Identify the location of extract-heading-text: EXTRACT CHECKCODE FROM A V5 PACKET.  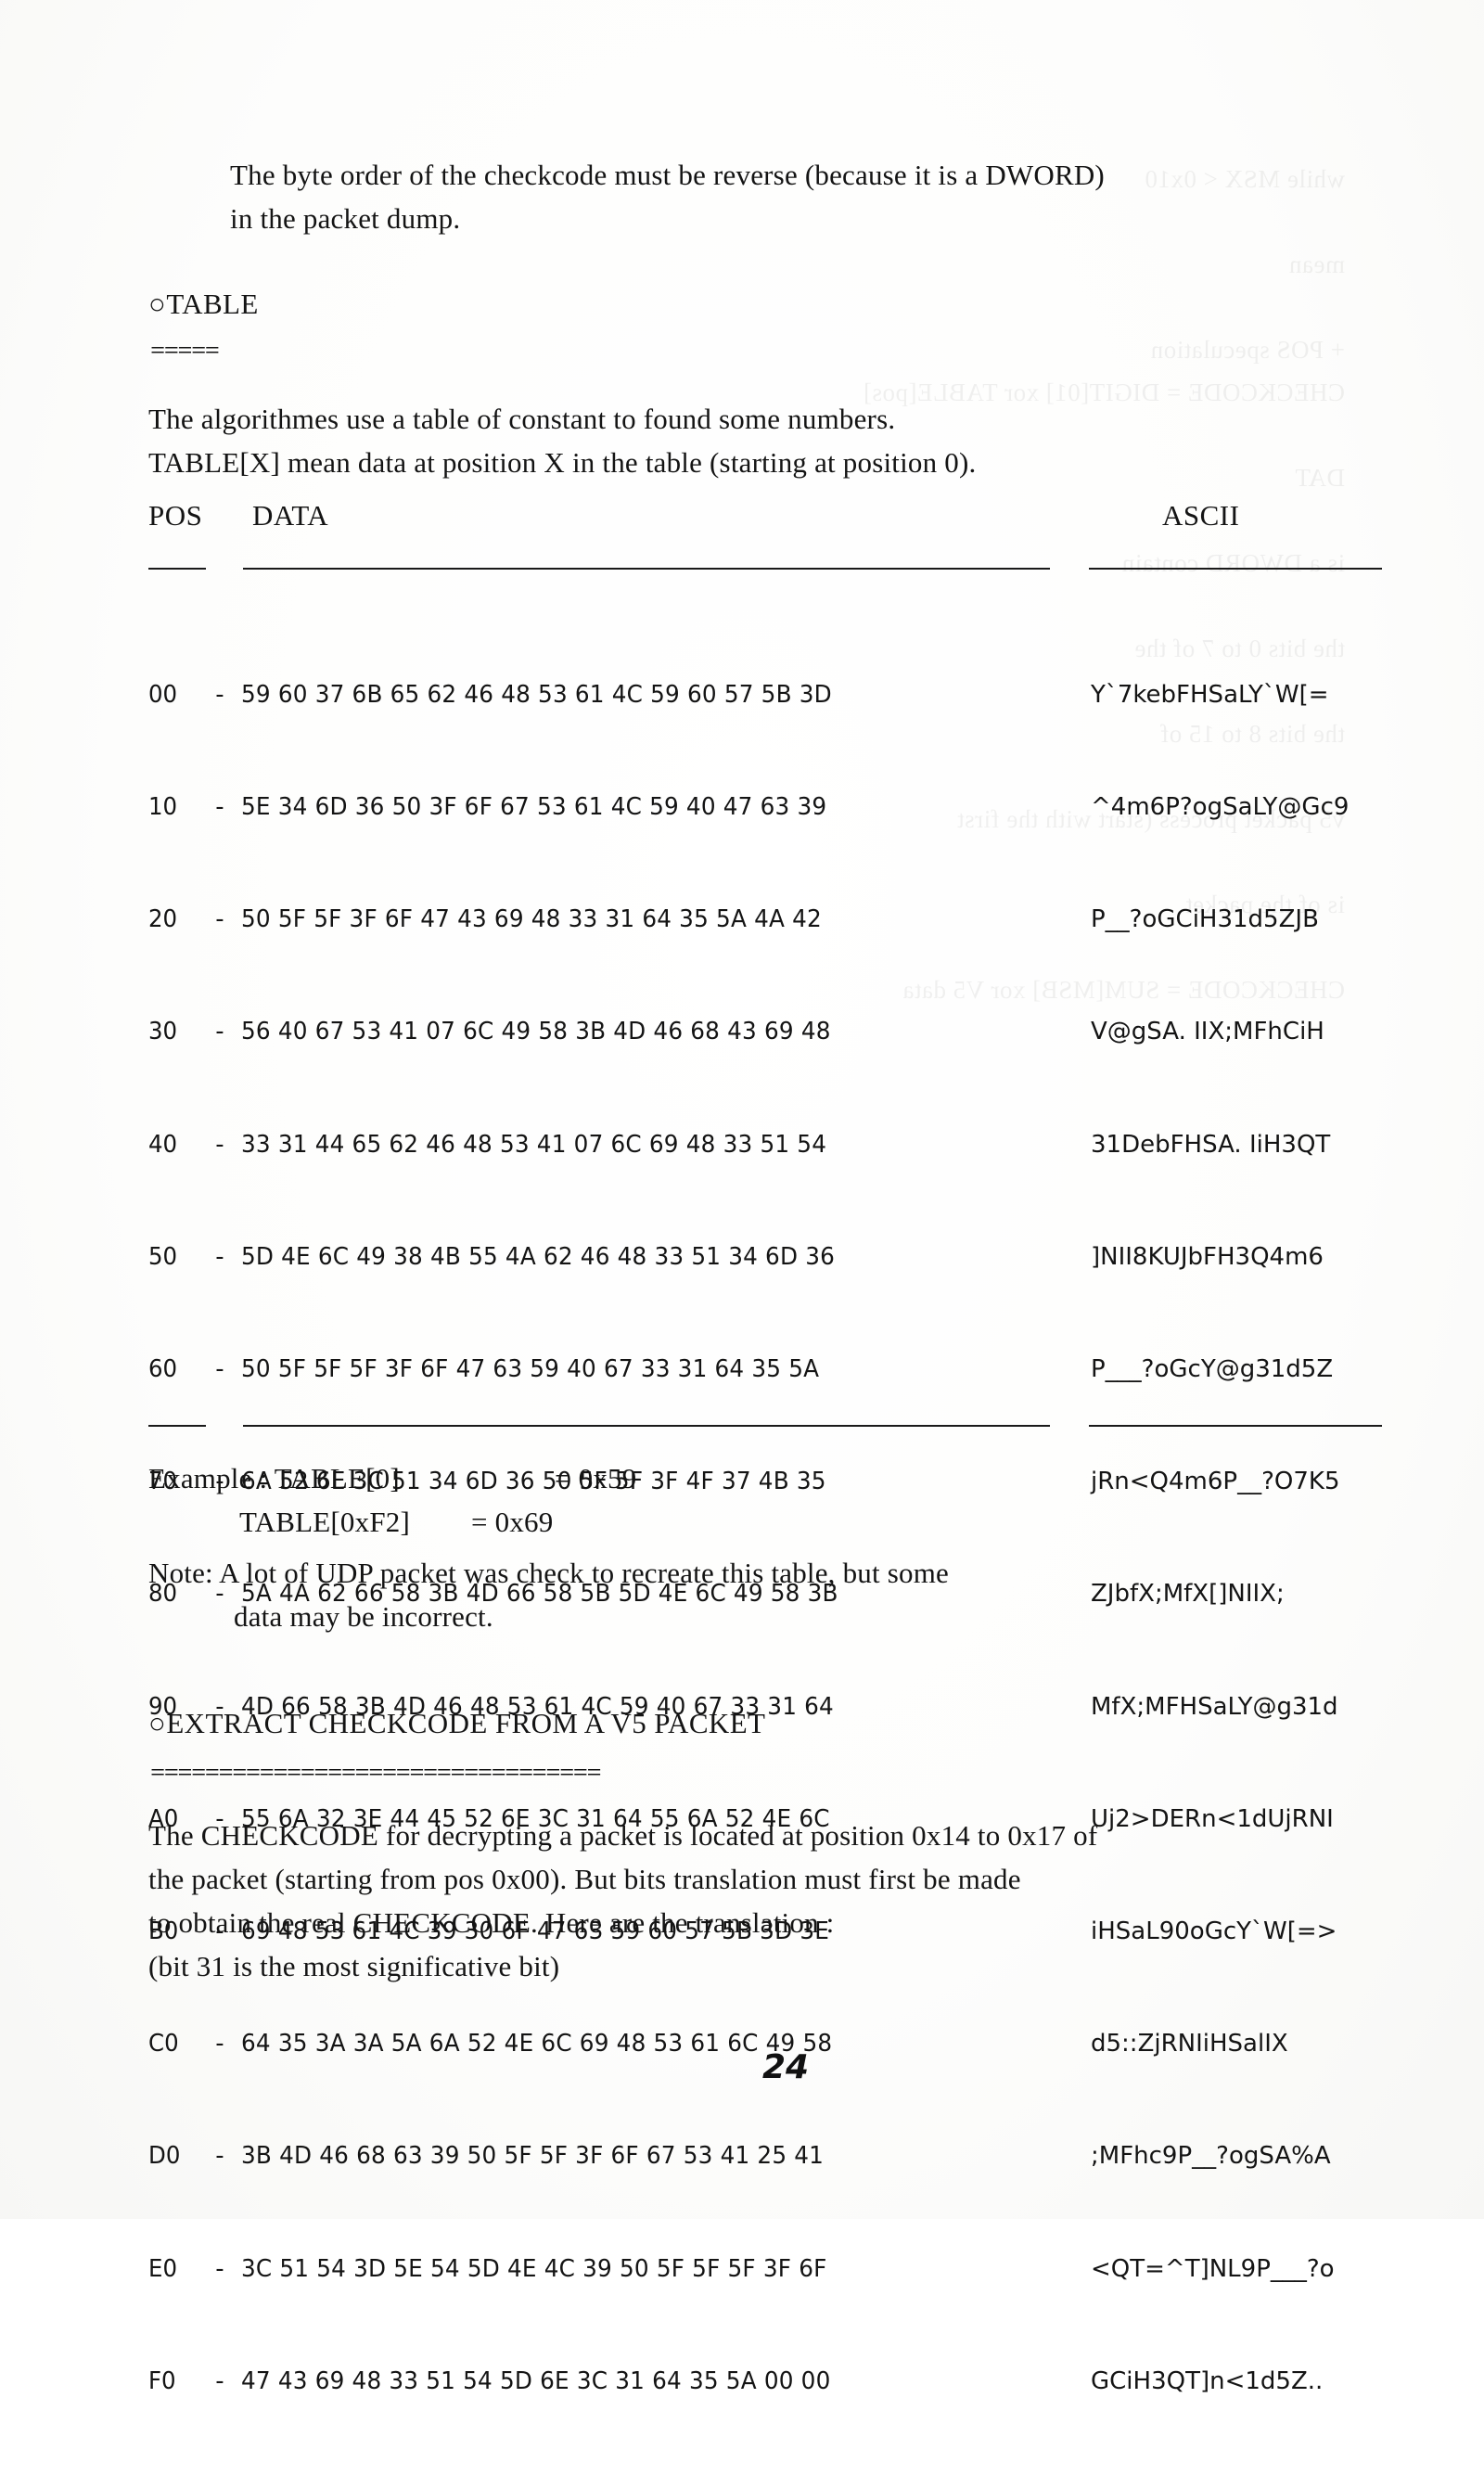
(466, 1723).